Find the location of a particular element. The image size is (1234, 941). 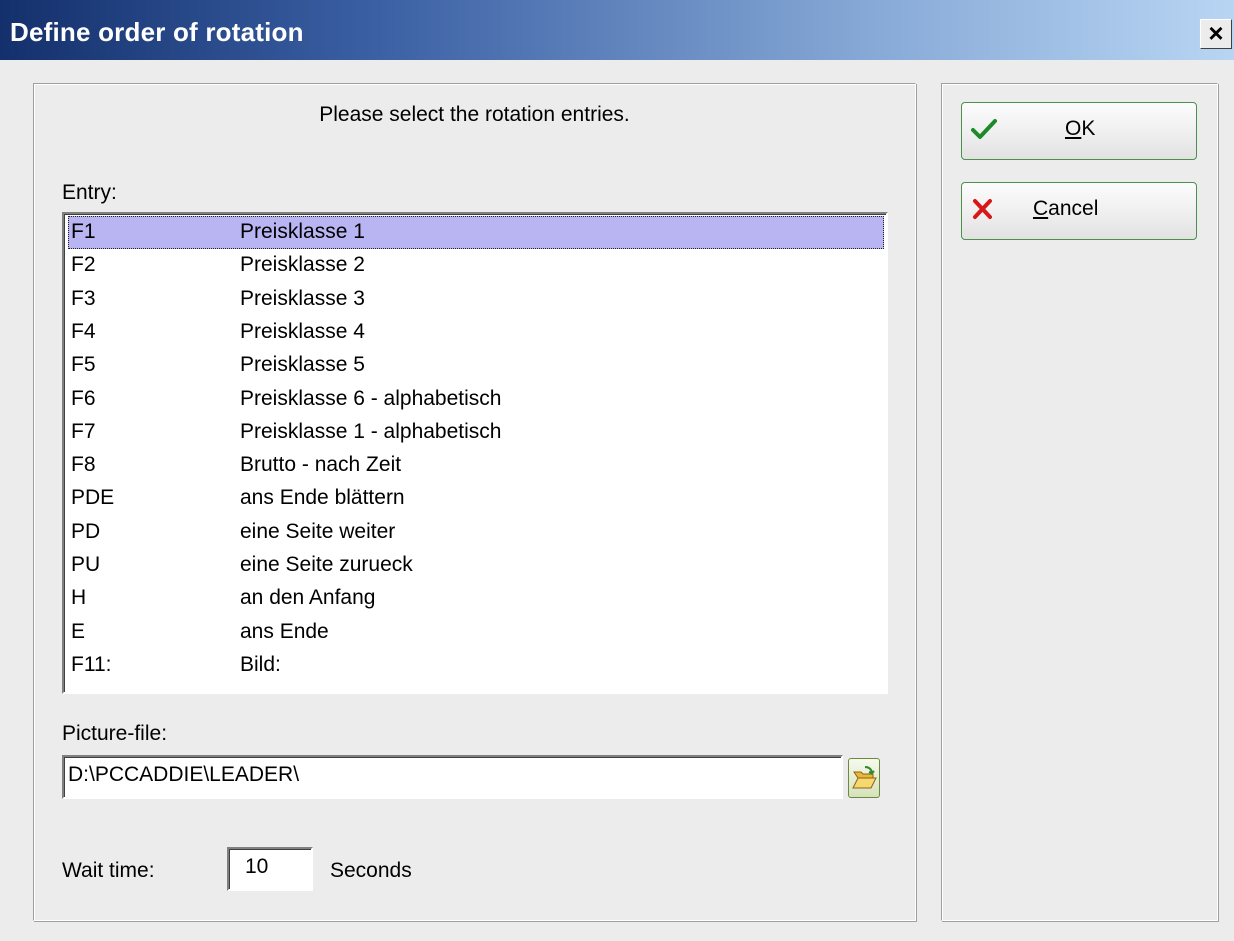

red-x-icon is located at coordinates (984, 212).